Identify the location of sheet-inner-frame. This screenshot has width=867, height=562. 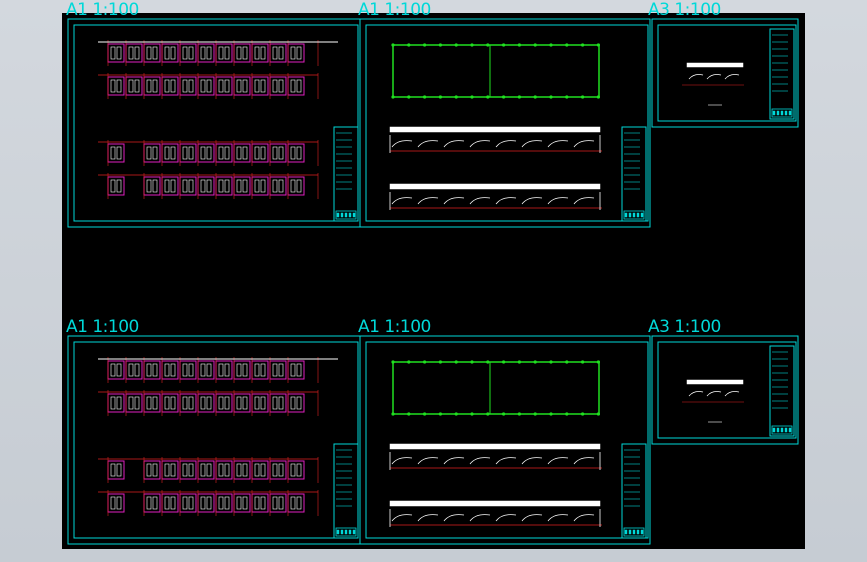
(507, 123).